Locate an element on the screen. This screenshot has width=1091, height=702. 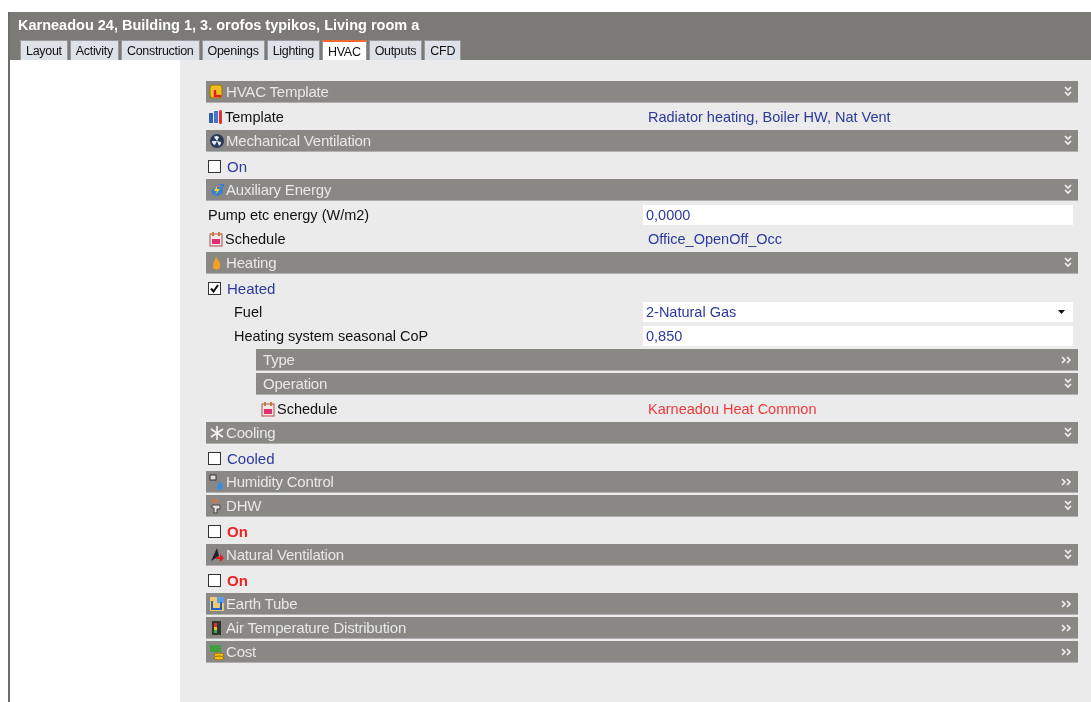
property-value: Radiator heating, Boiler HW, Nat Vent is located at coordinates (858, 117).